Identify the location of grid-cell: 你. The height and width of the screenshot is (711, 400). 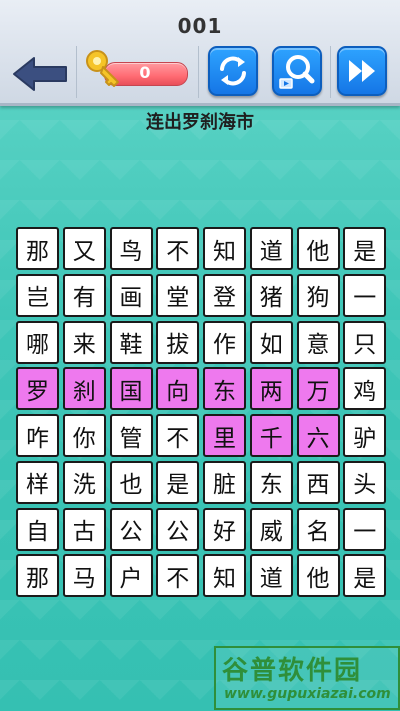
(84, 435).